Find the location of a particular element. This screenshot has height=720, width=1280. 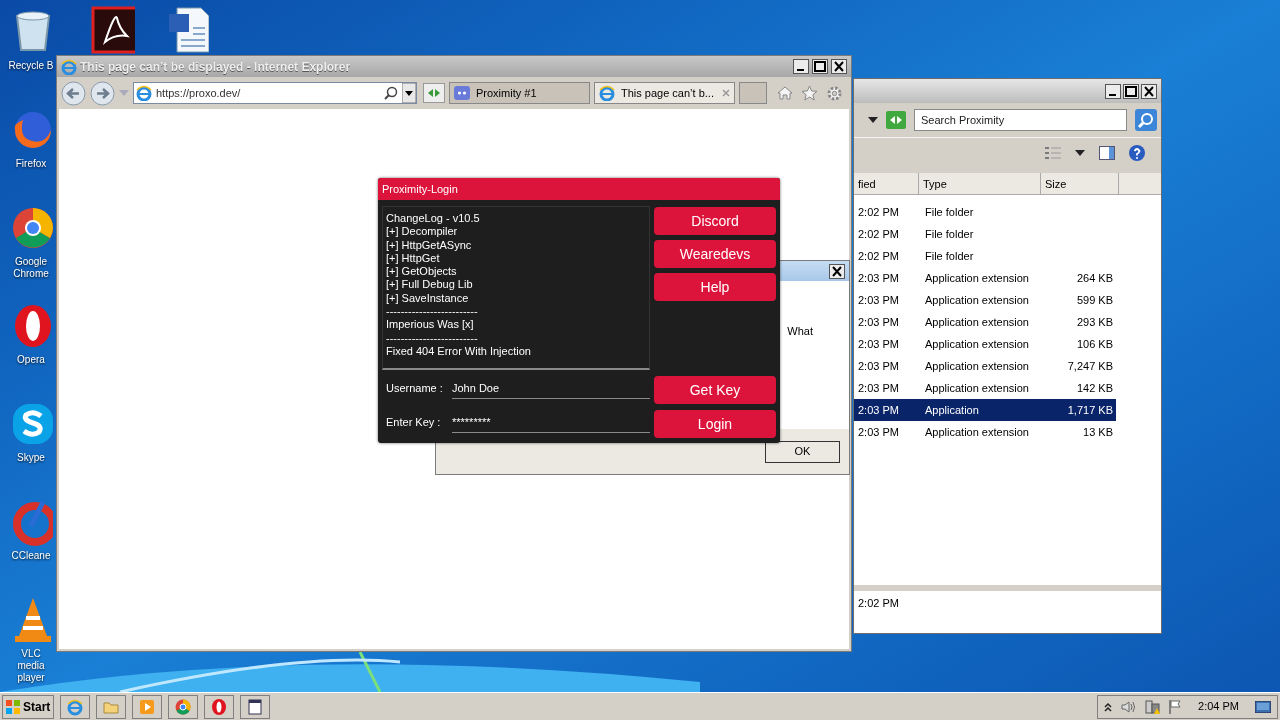

home-icon is located at coordinates (785, 93).